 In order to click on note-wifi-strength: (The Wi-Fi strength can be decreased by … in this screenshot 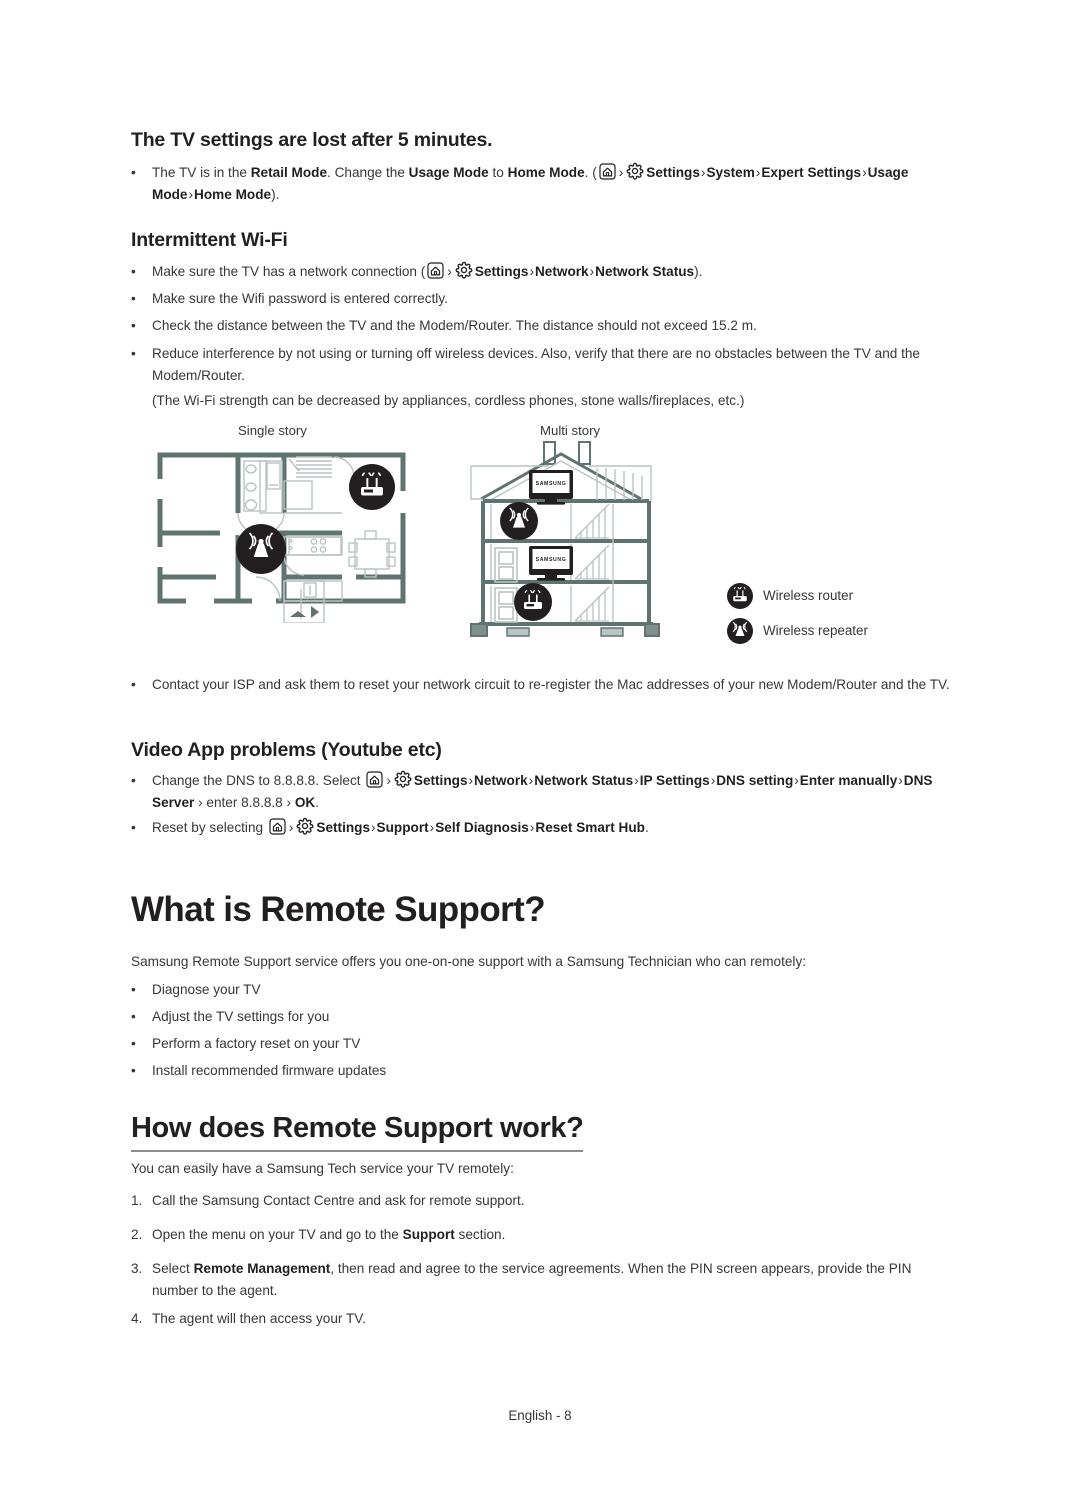, I will do `click(544, 401)`.